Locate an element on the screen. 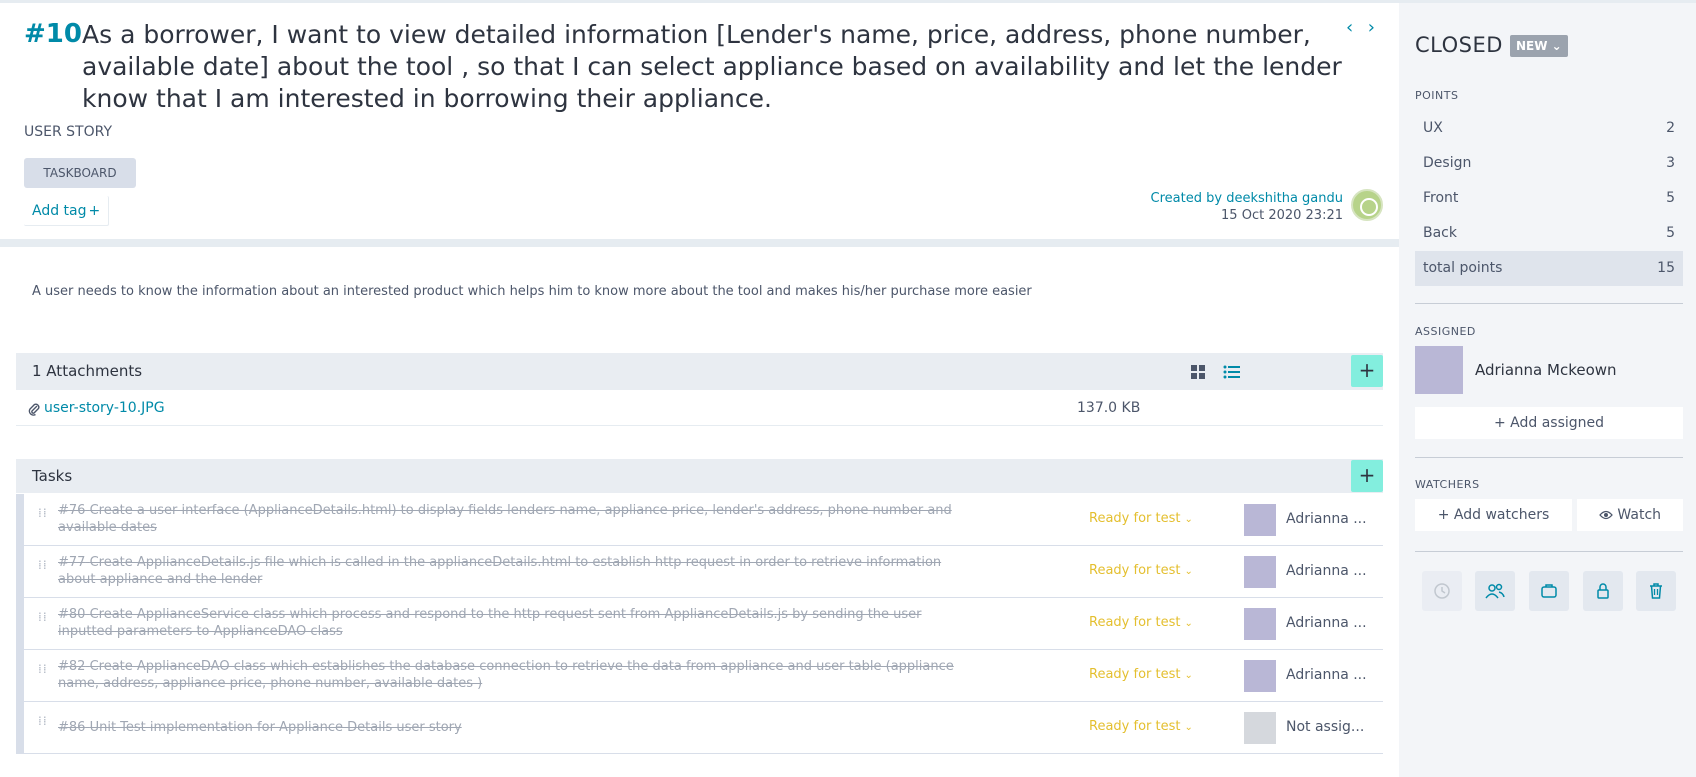  clock-icon is located at coordinates (1441, 591).